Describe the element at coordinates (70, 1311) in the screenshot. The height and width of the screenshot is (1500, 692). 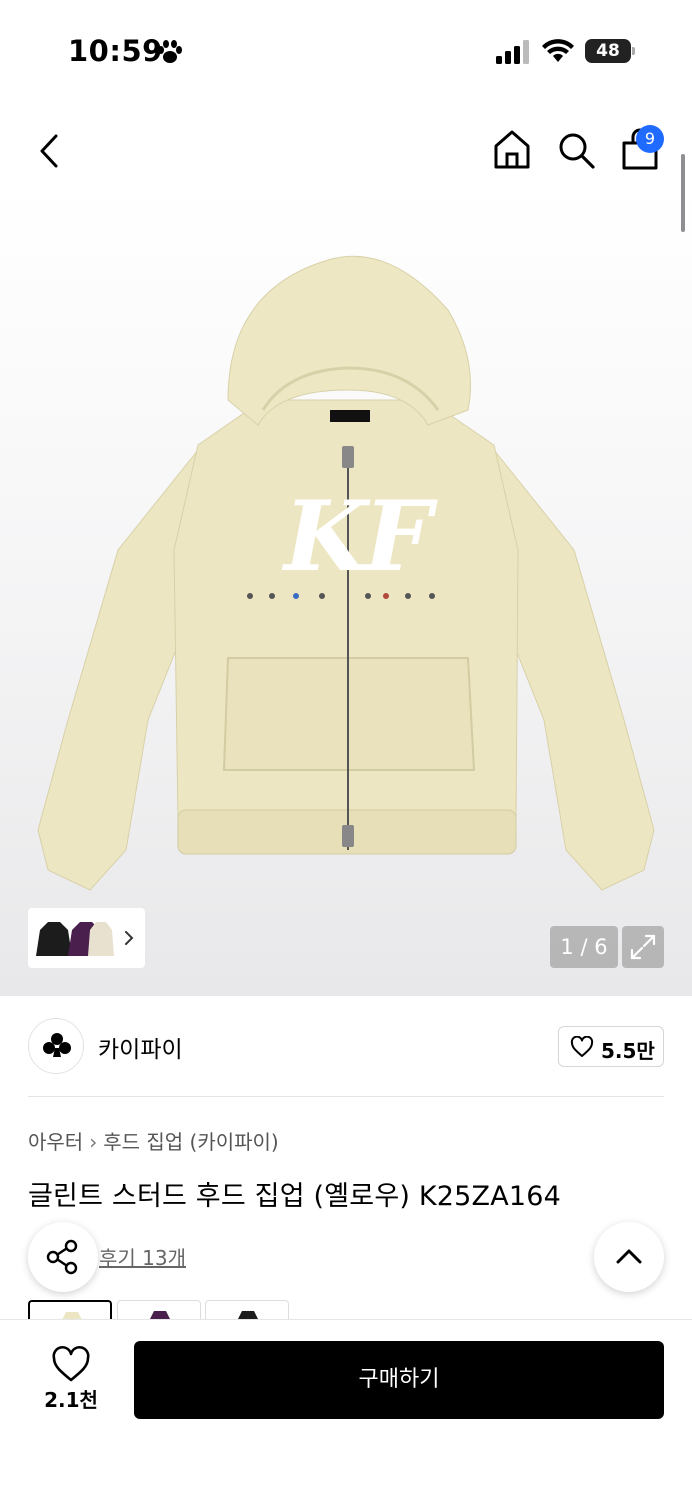
I see `color-option-yellow` at that location.